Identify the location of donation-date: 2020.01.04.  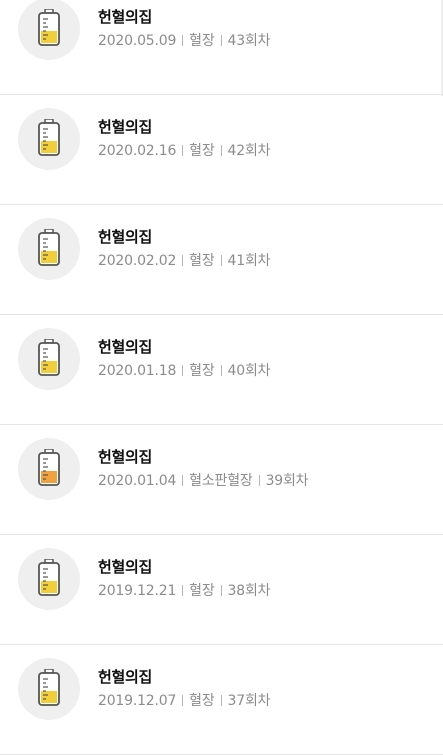
(137, 481).